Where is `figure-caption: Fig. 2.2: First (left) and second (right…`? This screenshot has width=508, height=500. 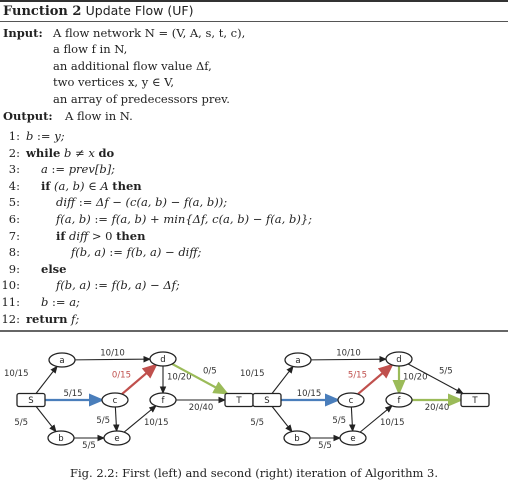
figure-caption: Fig. 2.2: First (left) and second (right… is located at coordinates (254, 473).